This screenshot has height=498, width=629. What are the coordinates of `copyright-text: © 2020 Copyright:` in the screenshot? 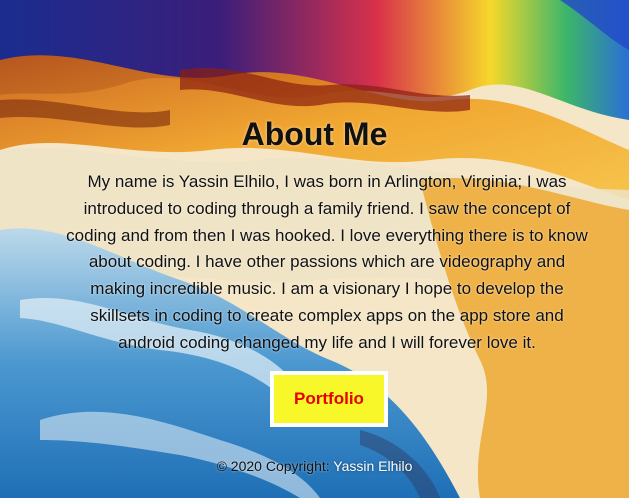 It's located at (273, 466).